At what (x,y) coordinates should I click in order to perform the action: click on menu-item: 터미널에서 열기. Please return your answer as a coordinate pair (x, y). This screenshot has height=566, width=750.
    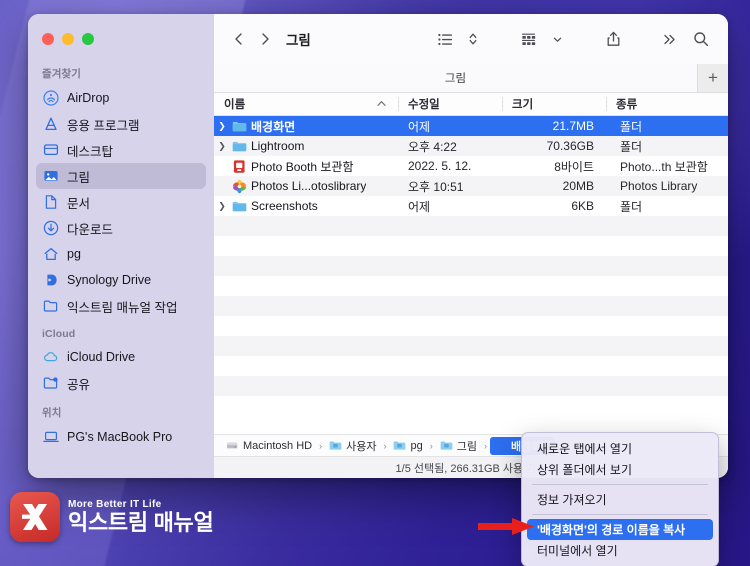
    Looking at the image, I should click on (620, 550).